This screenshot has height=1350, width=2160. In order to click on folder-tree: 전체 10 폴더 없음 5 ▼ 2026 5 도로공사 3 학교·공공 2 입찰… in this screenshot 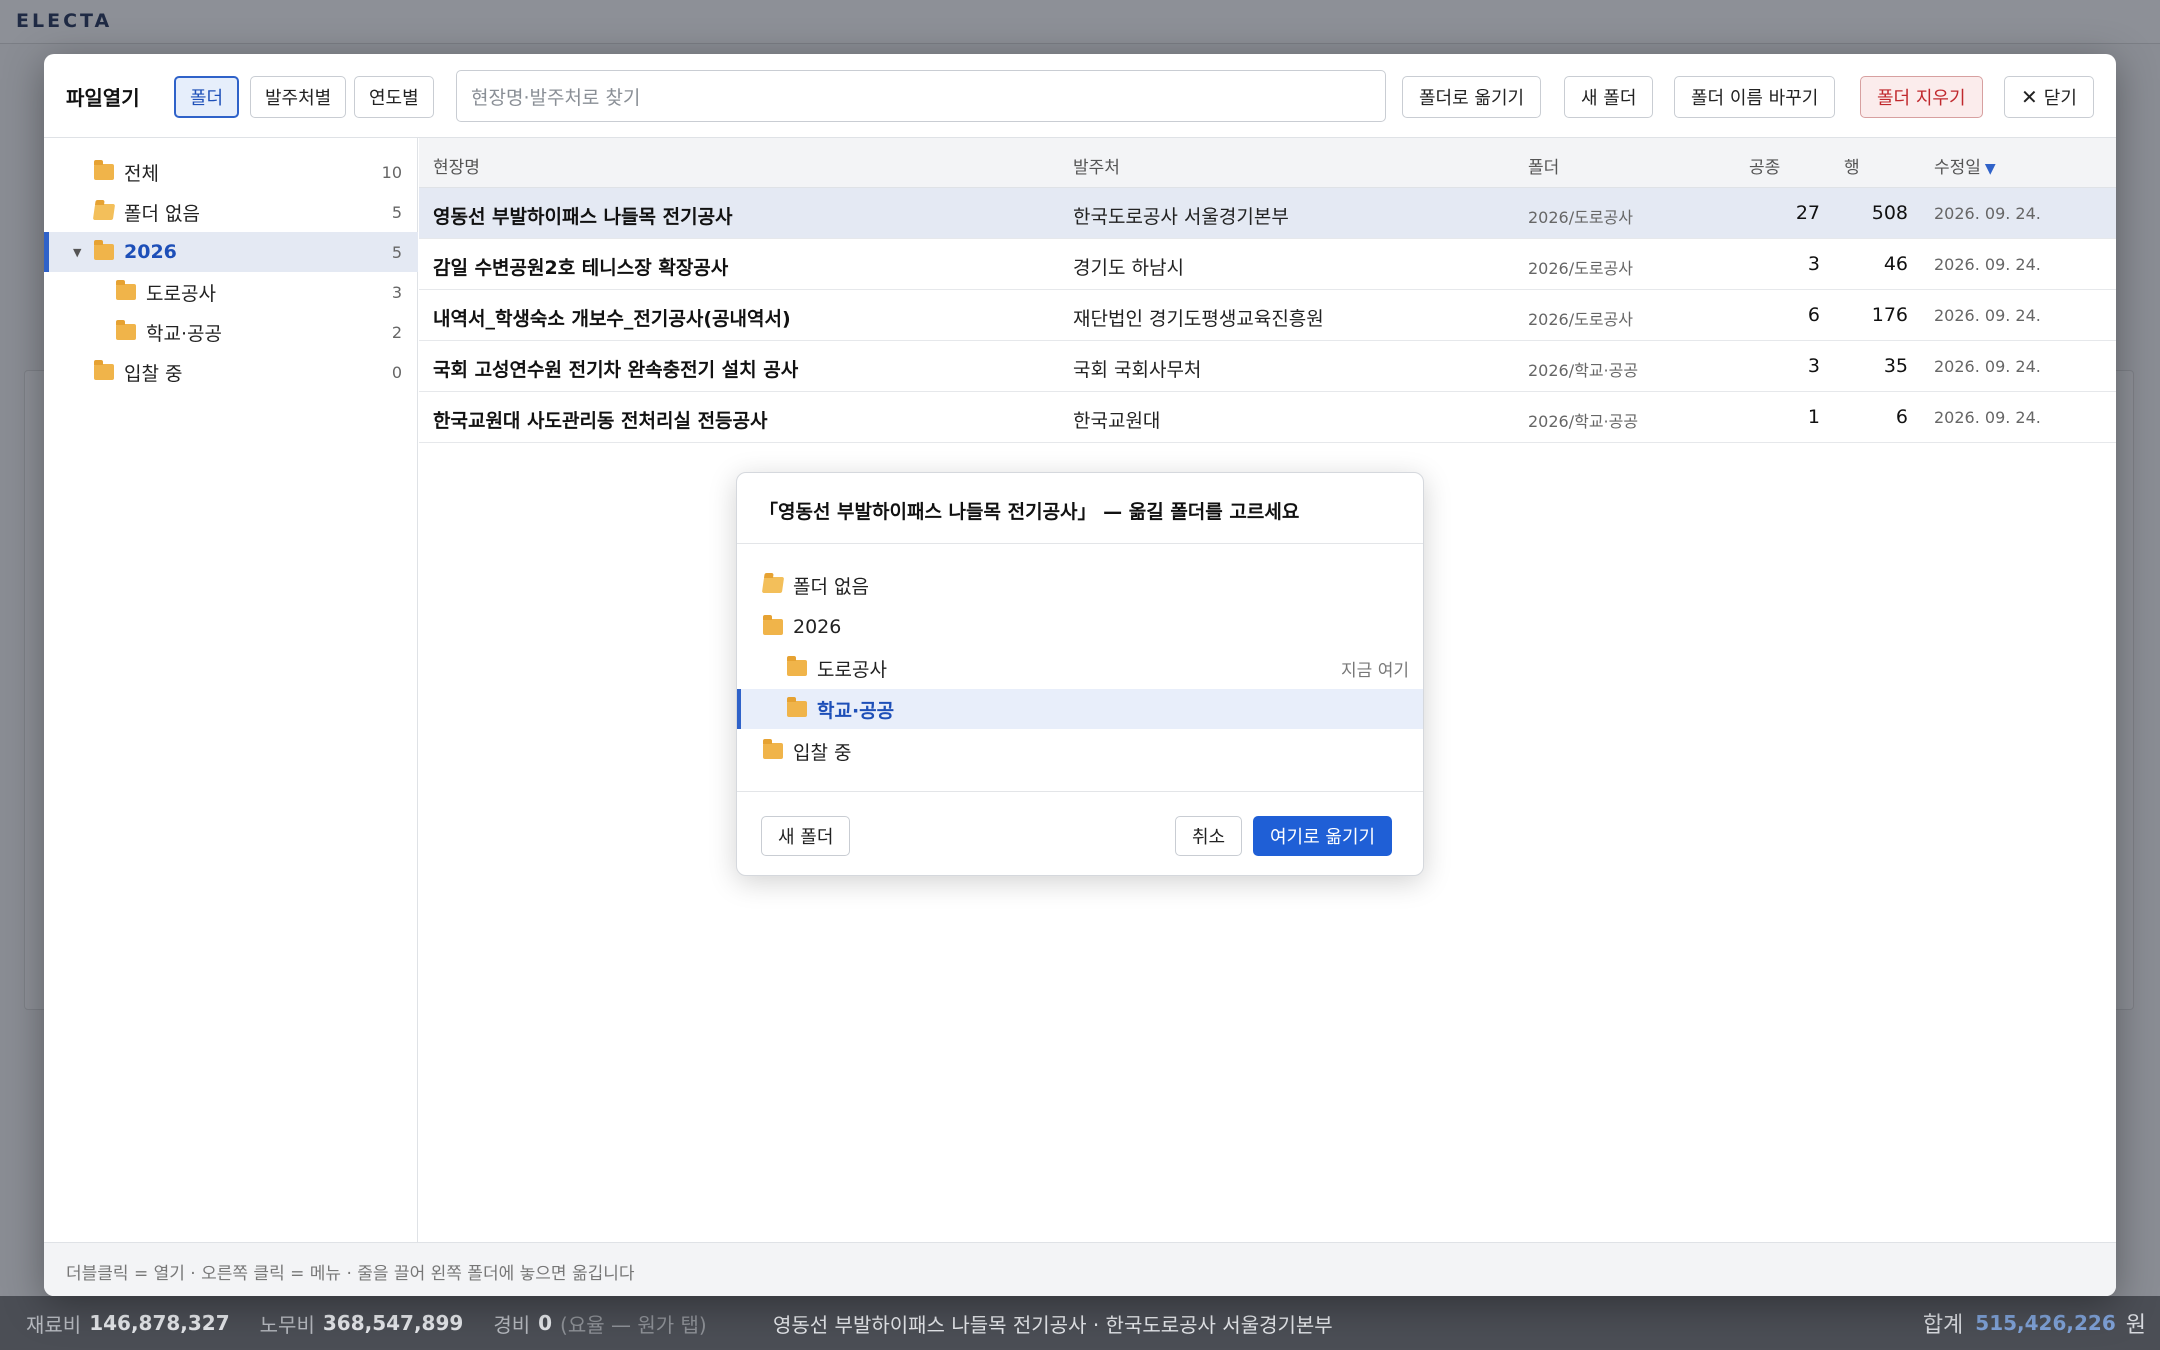, I will do `click(231, 690)`.